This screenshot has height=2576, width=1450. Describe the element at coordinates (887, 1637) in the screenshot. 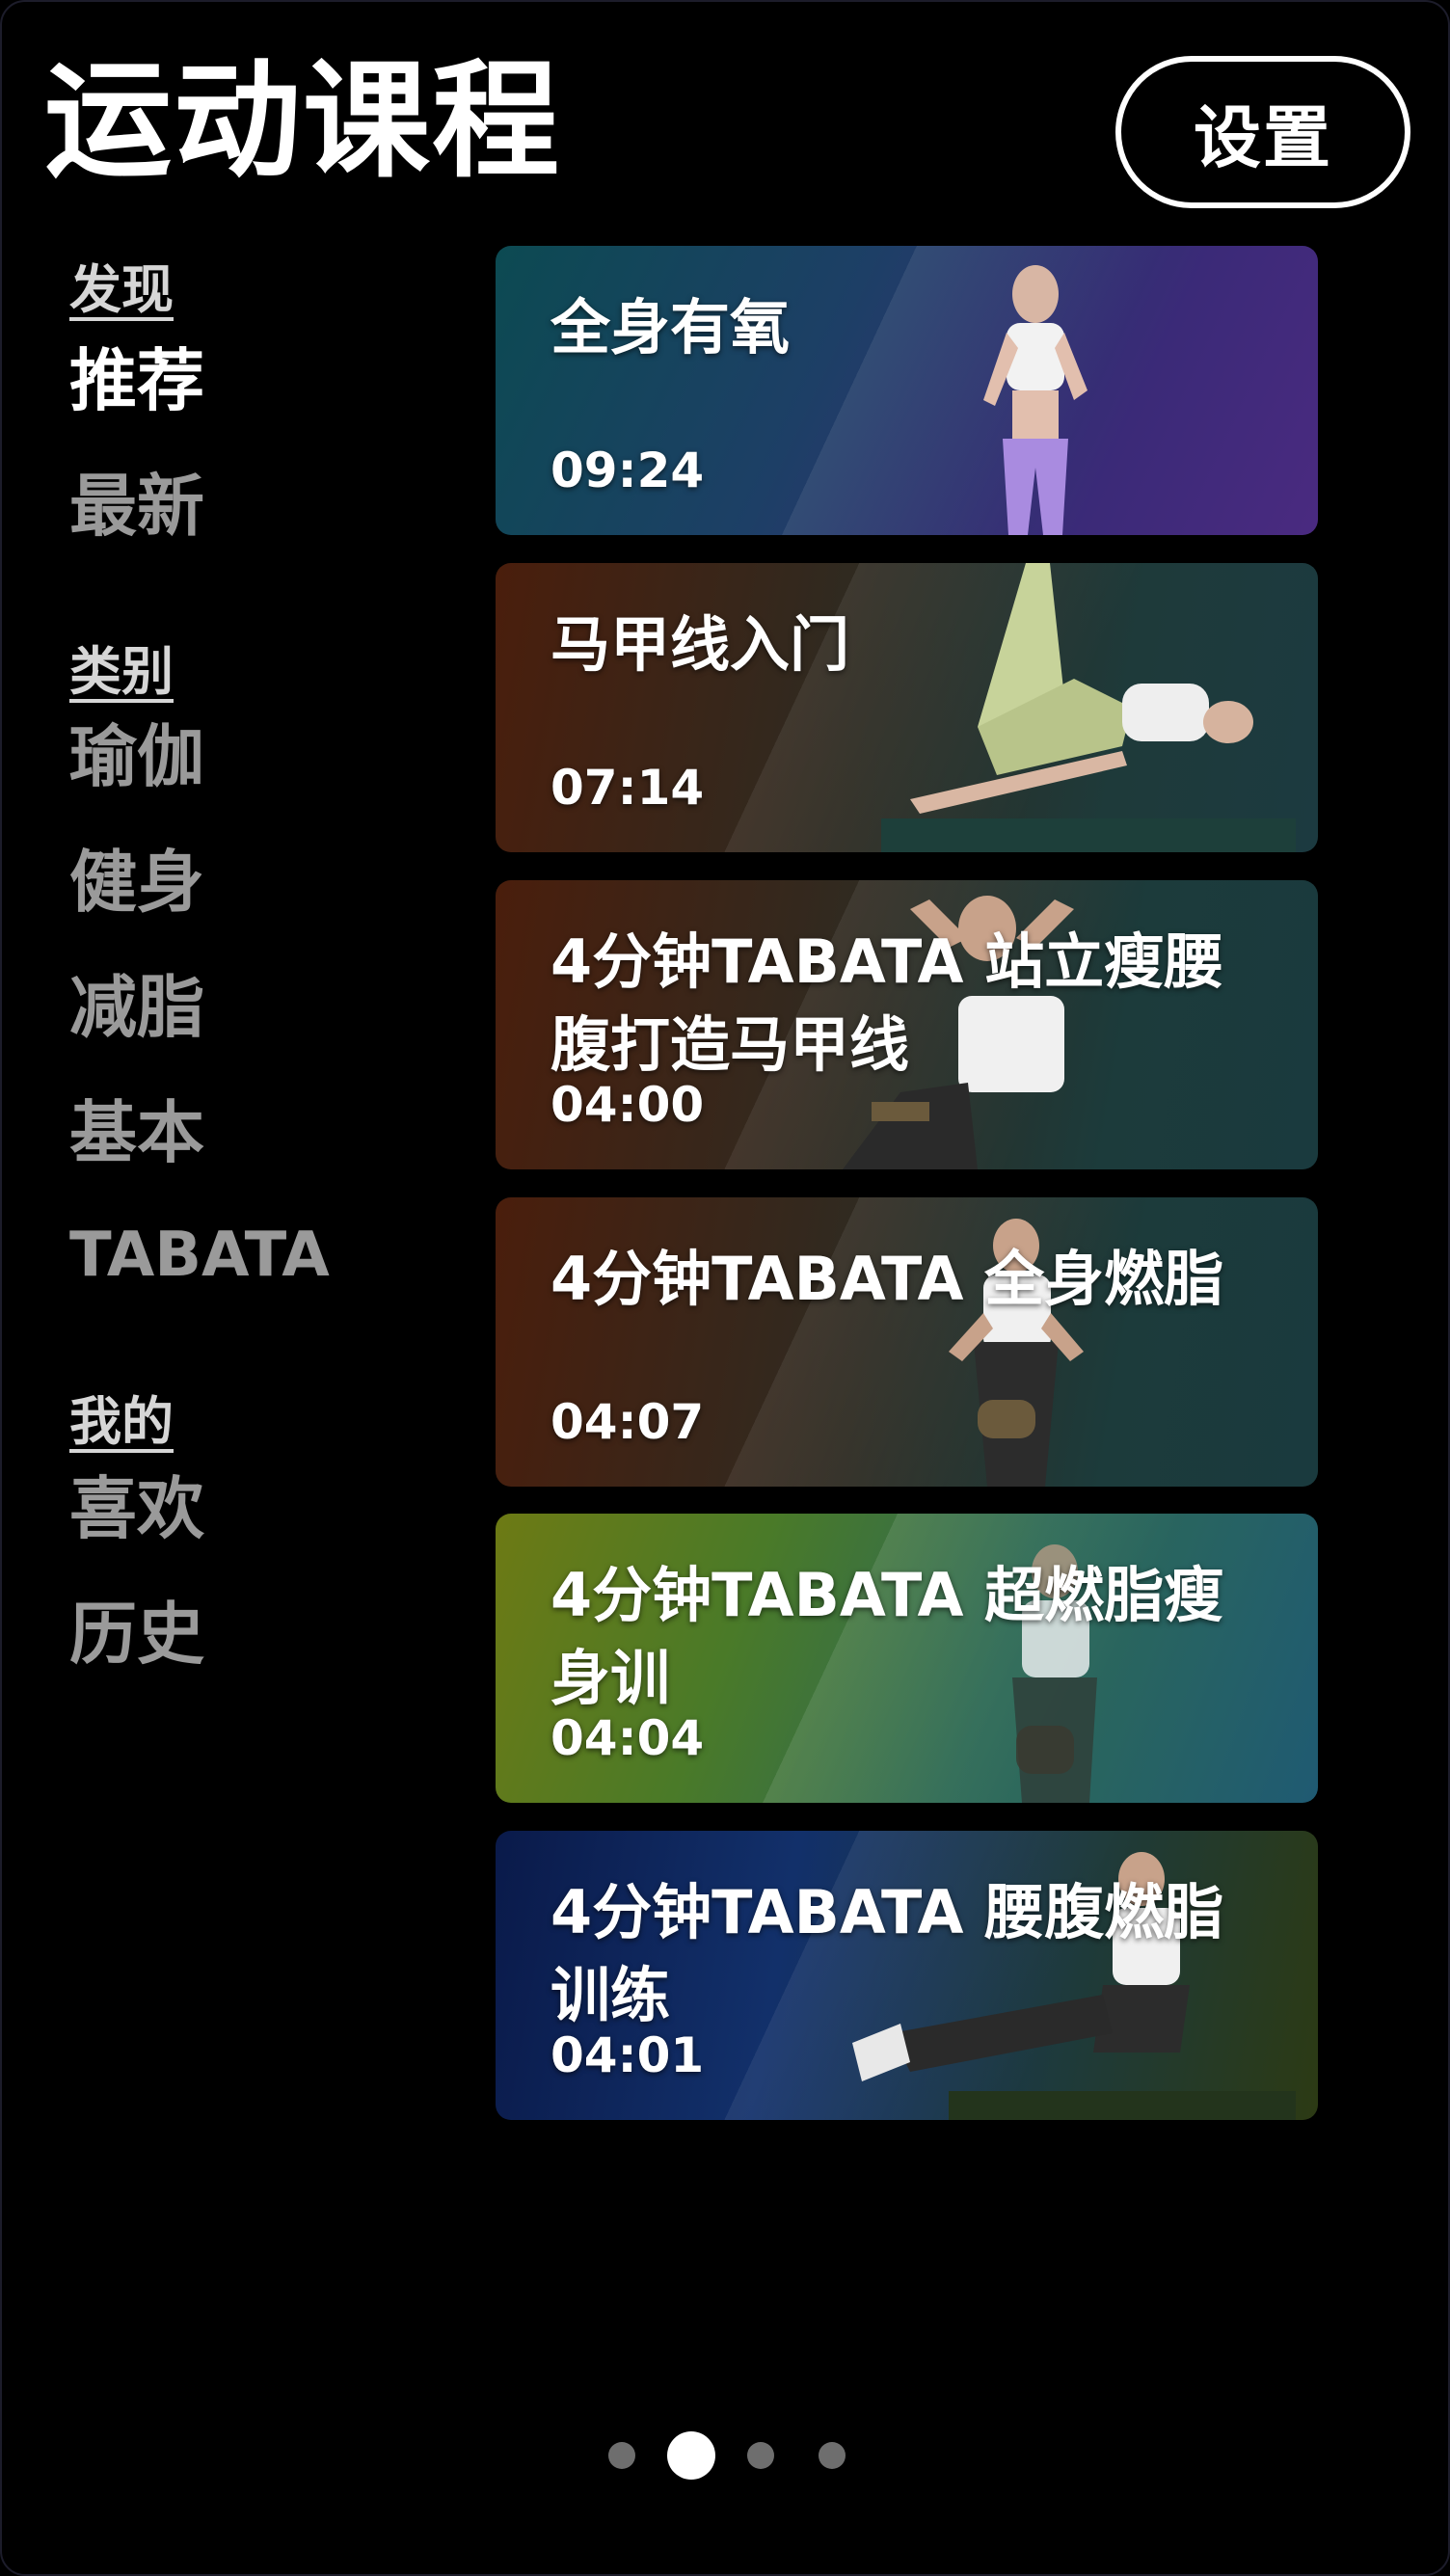

I see `course-title: 4分钟TABATA 超燃脂瘦身训` at that location.